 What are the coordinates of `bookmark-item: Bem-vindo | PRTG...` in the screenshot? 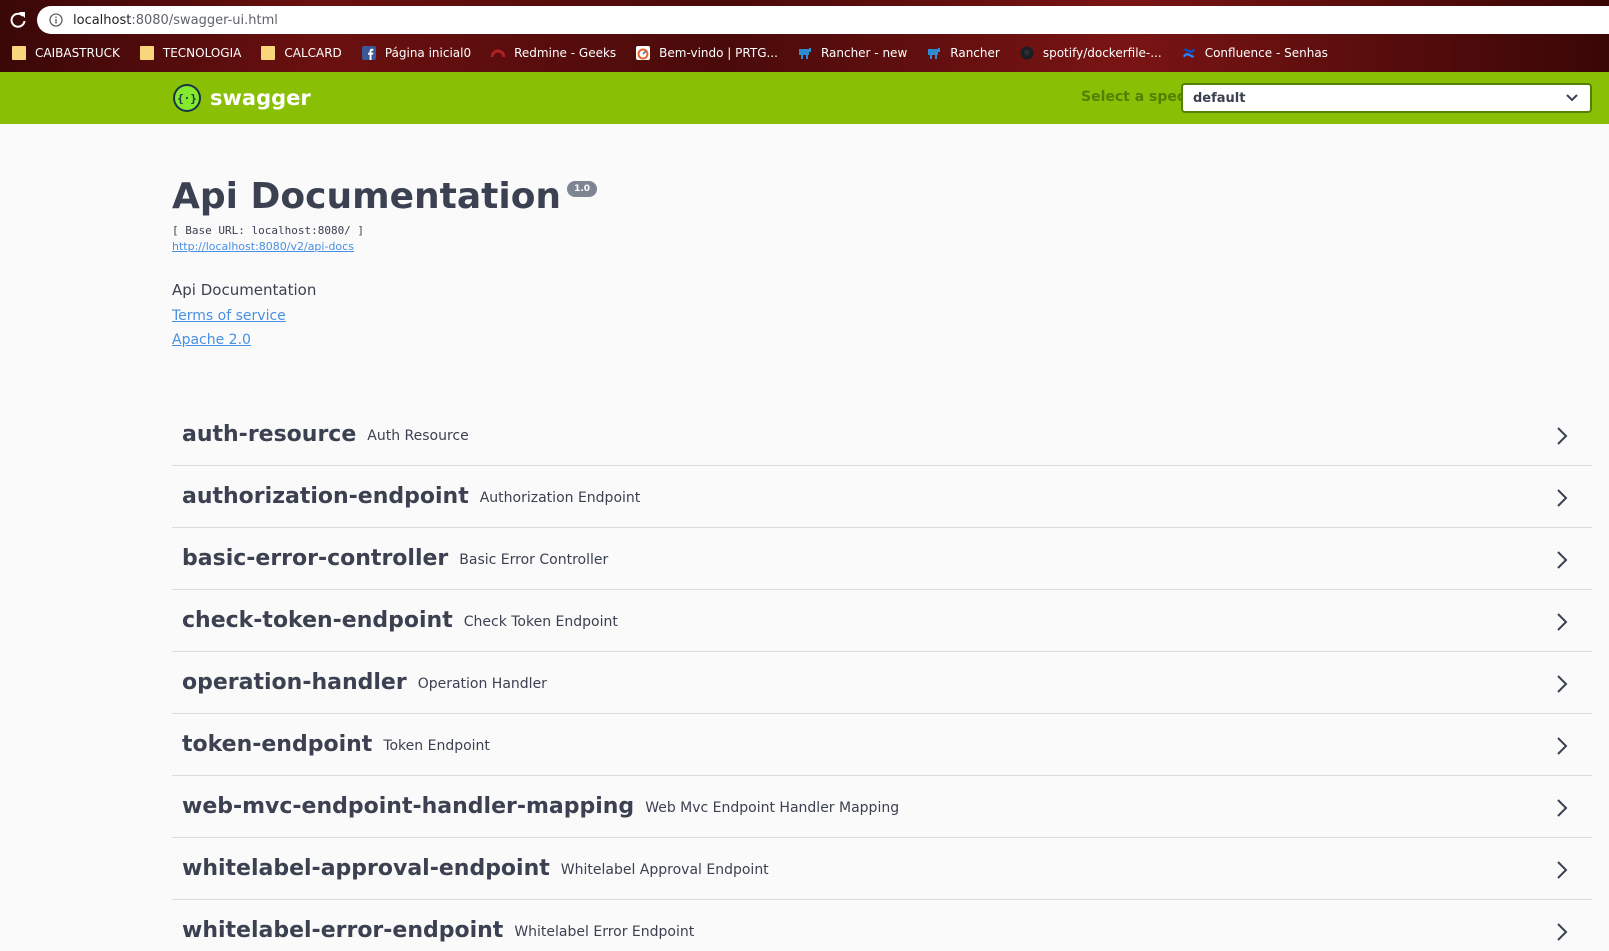 It's located at (707, 53).